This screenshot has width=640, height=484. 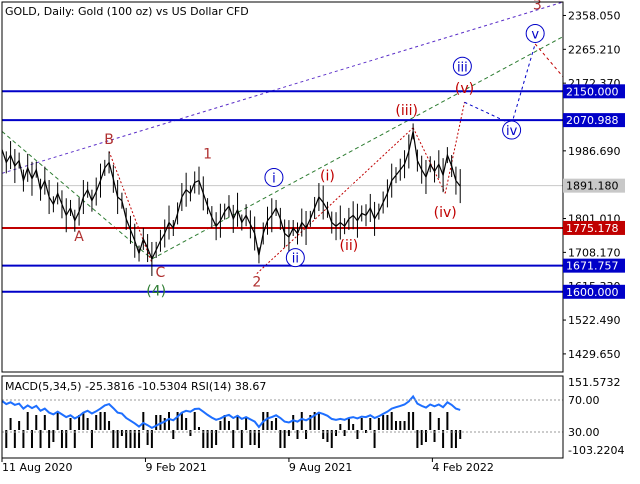 What do you see at coordinates (584, 432) in the screenshot?
I see `indicator-tick-label: 30.00` at bounding box center [584, 432].